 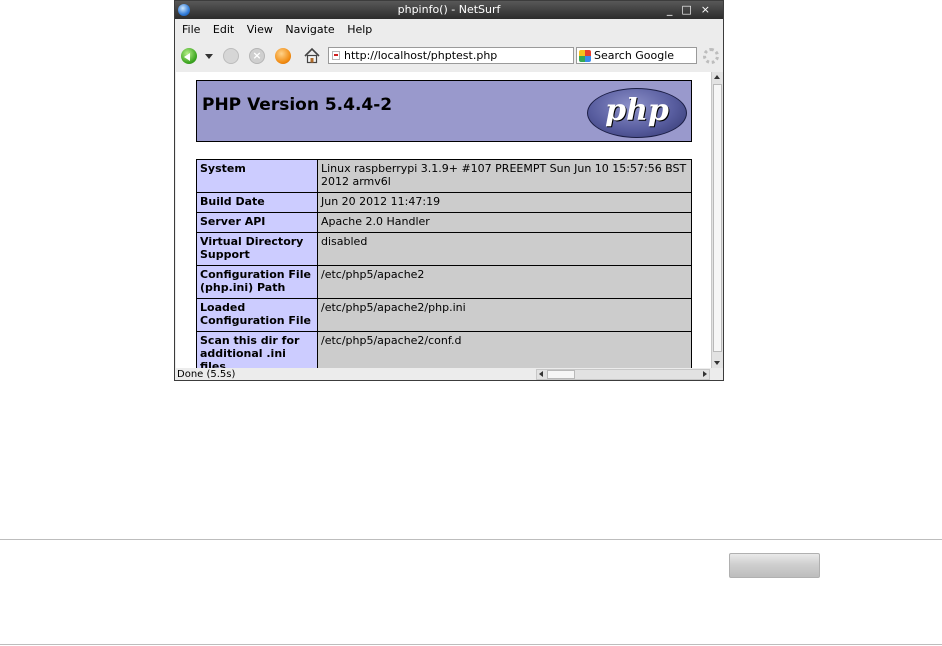 I want to click on row-name: Server API, so click(x=257, y=222).